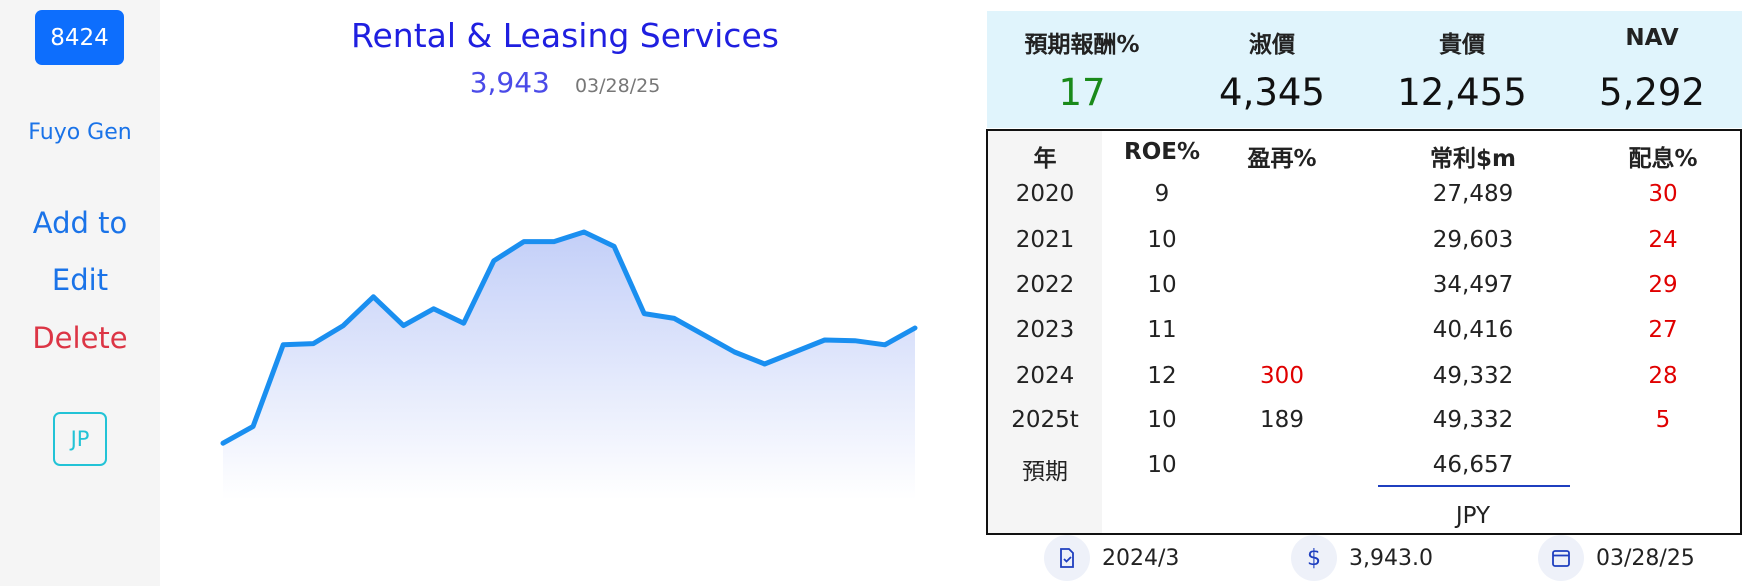  Describe the element at coordinates (1391, 558) in the screenshot. I see `footer-price: 3,943.0` at that location.